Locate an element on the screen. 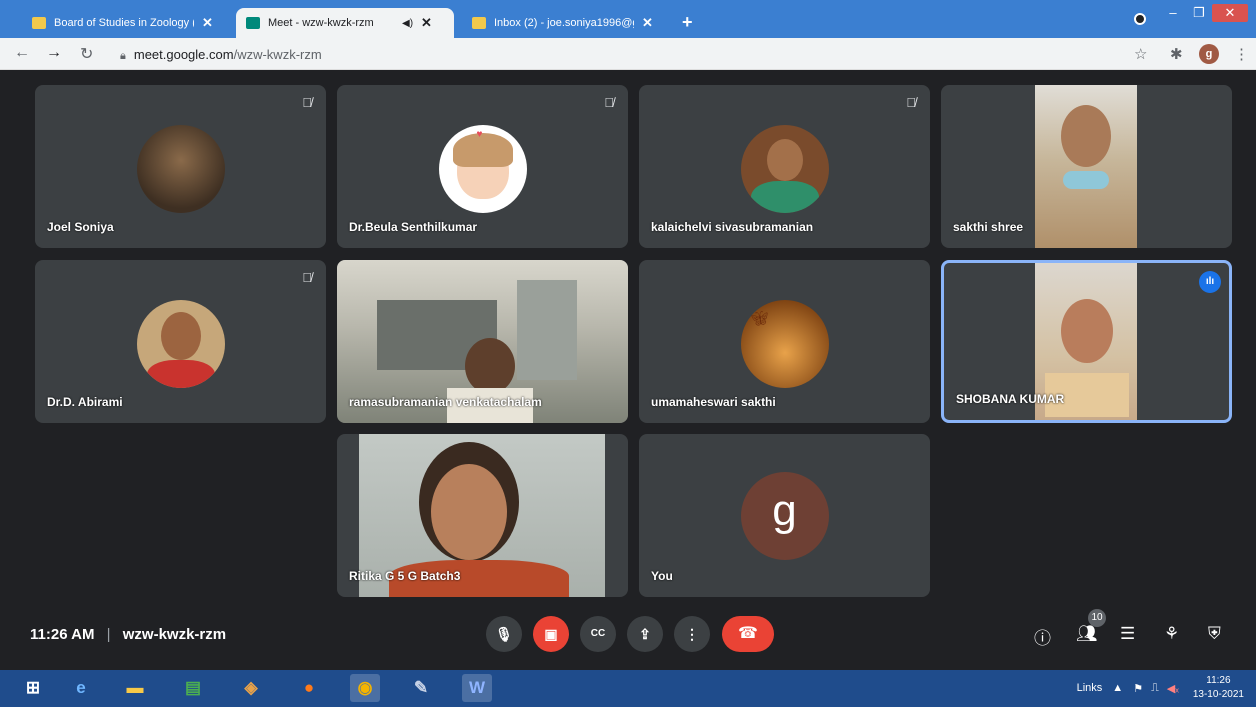  participant-tile-self: g You is located at coordinates (784, 515).